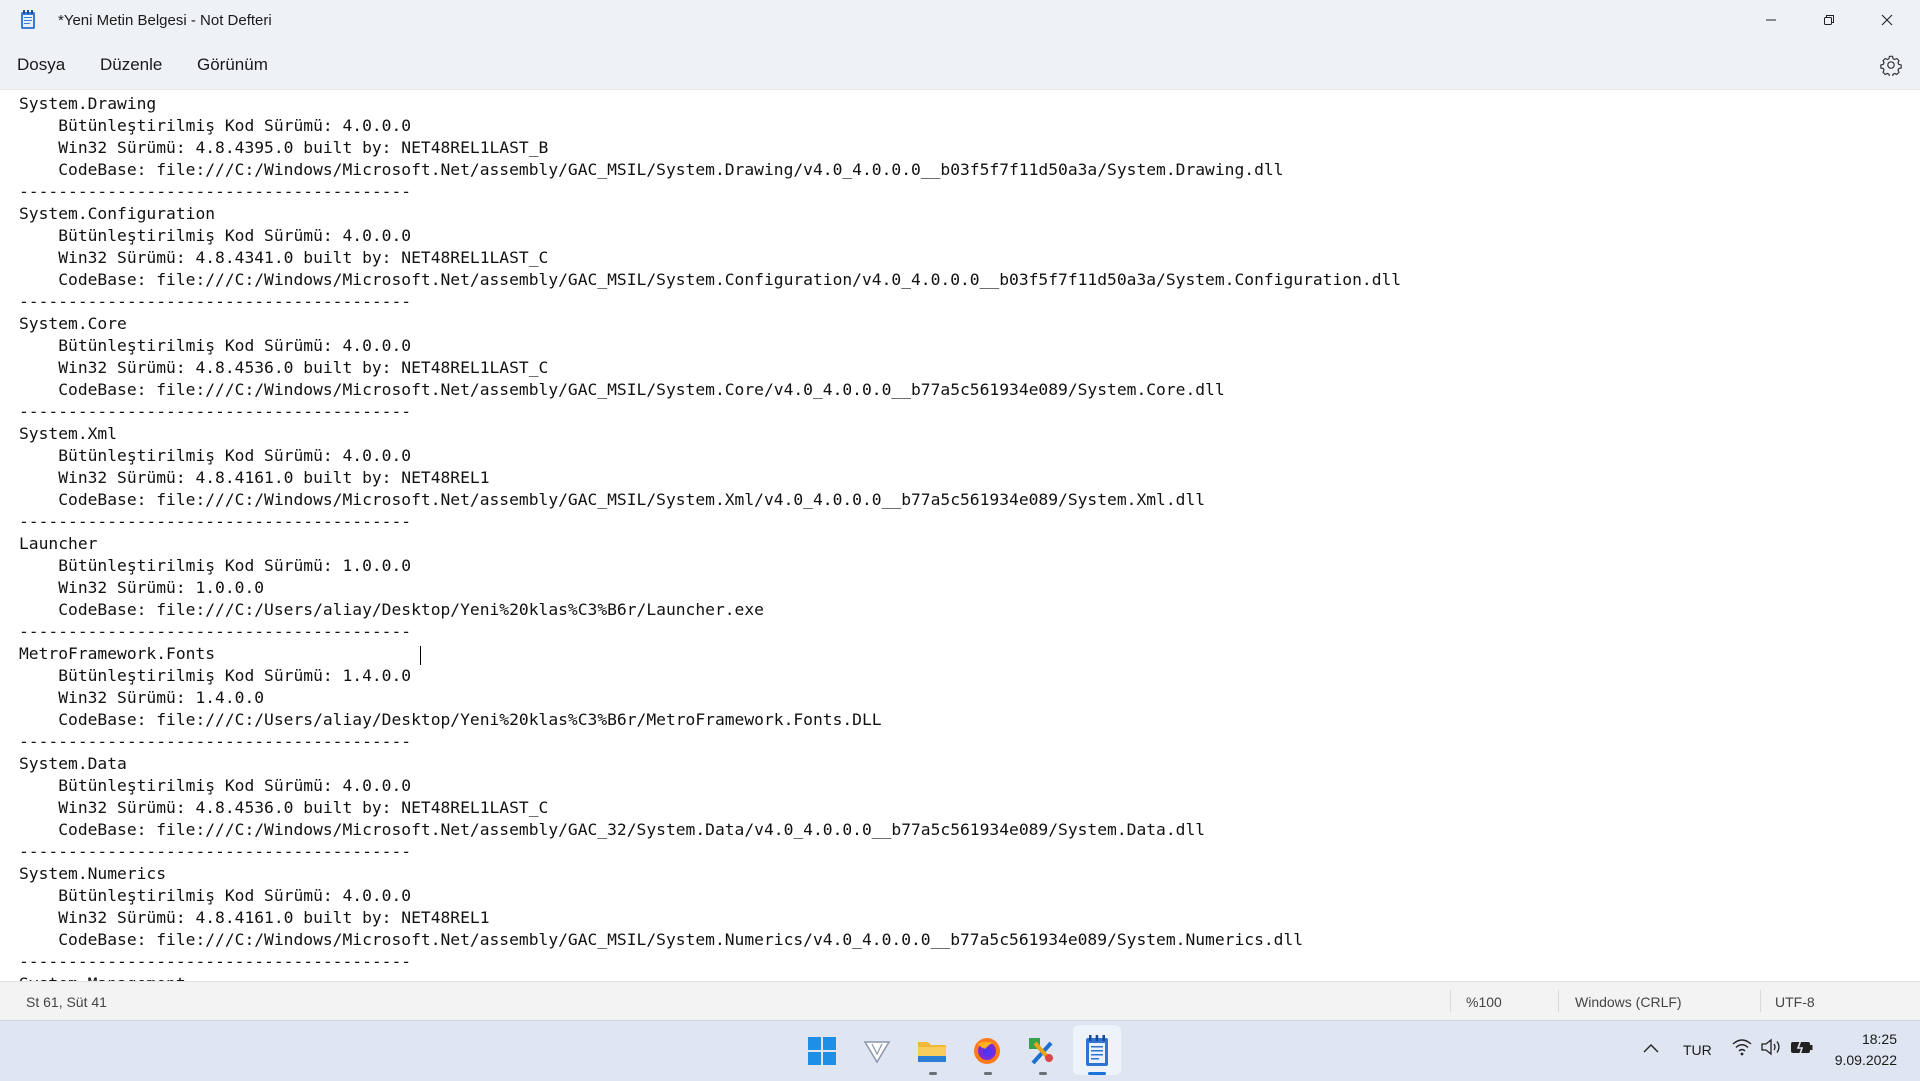  Describe the element at coordinates (1742, 1049) in the screenshot. I see `wifi-icon` at that location.